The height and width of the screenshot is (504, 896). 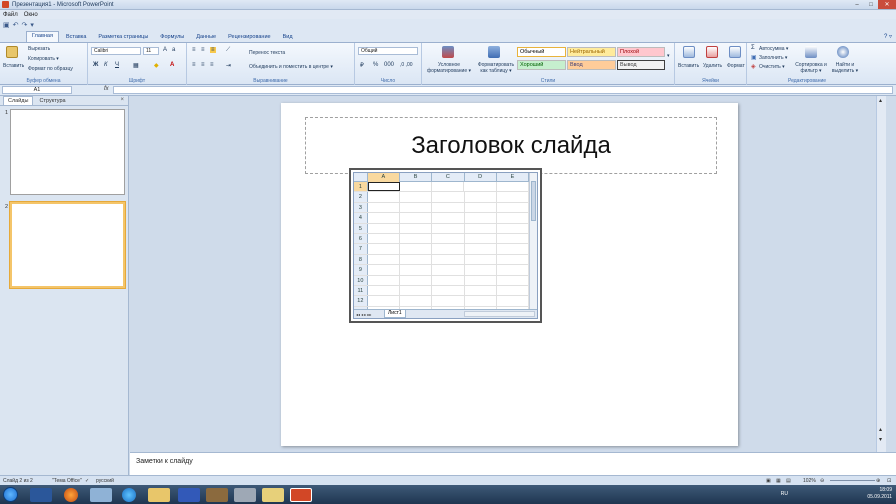 What do you see at coordinates (6, 25) in the screenshot?
I see `save-icon: ▣` at bounding box center [6, 25].